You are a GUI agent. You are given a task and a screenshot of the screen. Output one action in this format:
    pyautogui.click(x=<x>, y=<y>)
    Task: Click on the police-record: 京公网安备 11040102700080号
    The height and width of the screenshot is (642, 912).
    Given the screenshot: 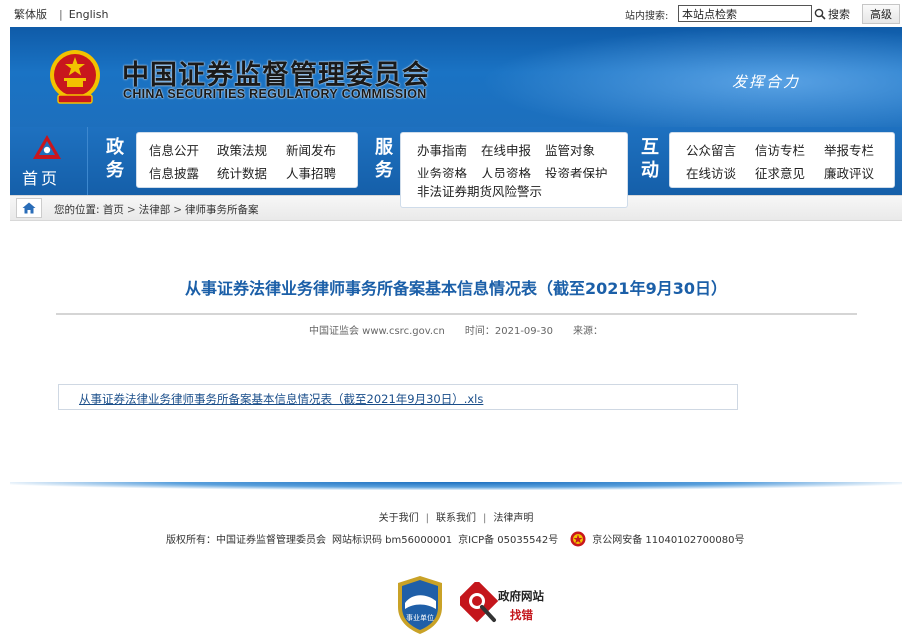 What is the action you would take?
    pyautogui.click(x=668, y=540)
    